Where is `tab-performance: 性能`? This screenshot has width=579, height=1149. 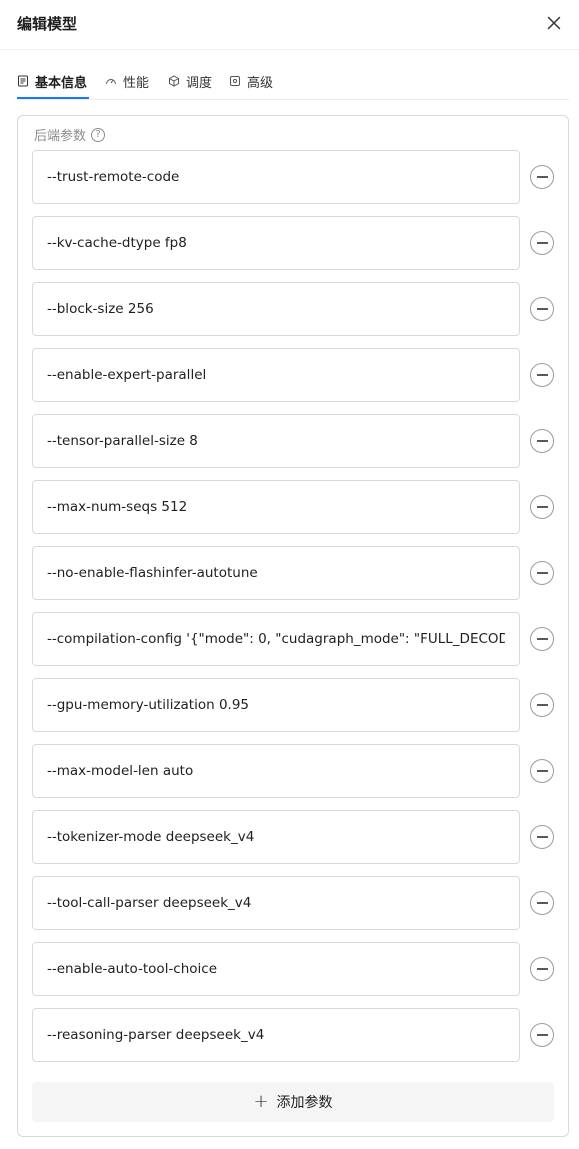 tab-performance: 性能 is located at coordinates (127, 81).